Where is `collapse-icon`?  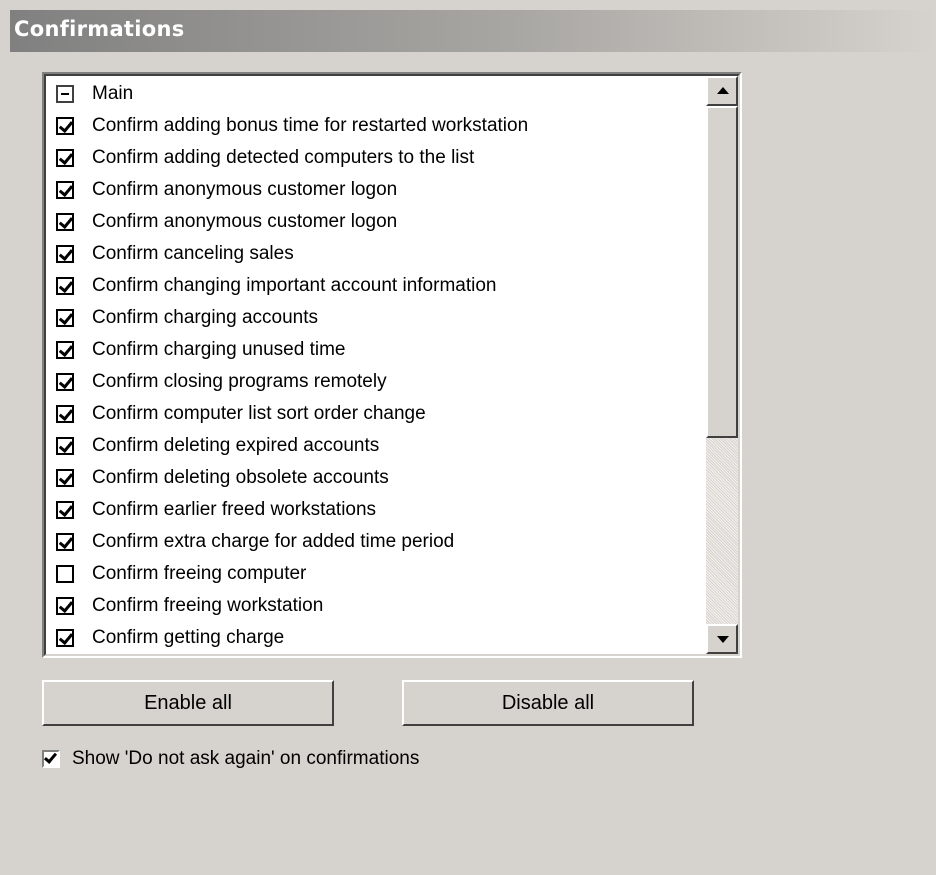 collapse-icon is located at coordinates (65, 94).